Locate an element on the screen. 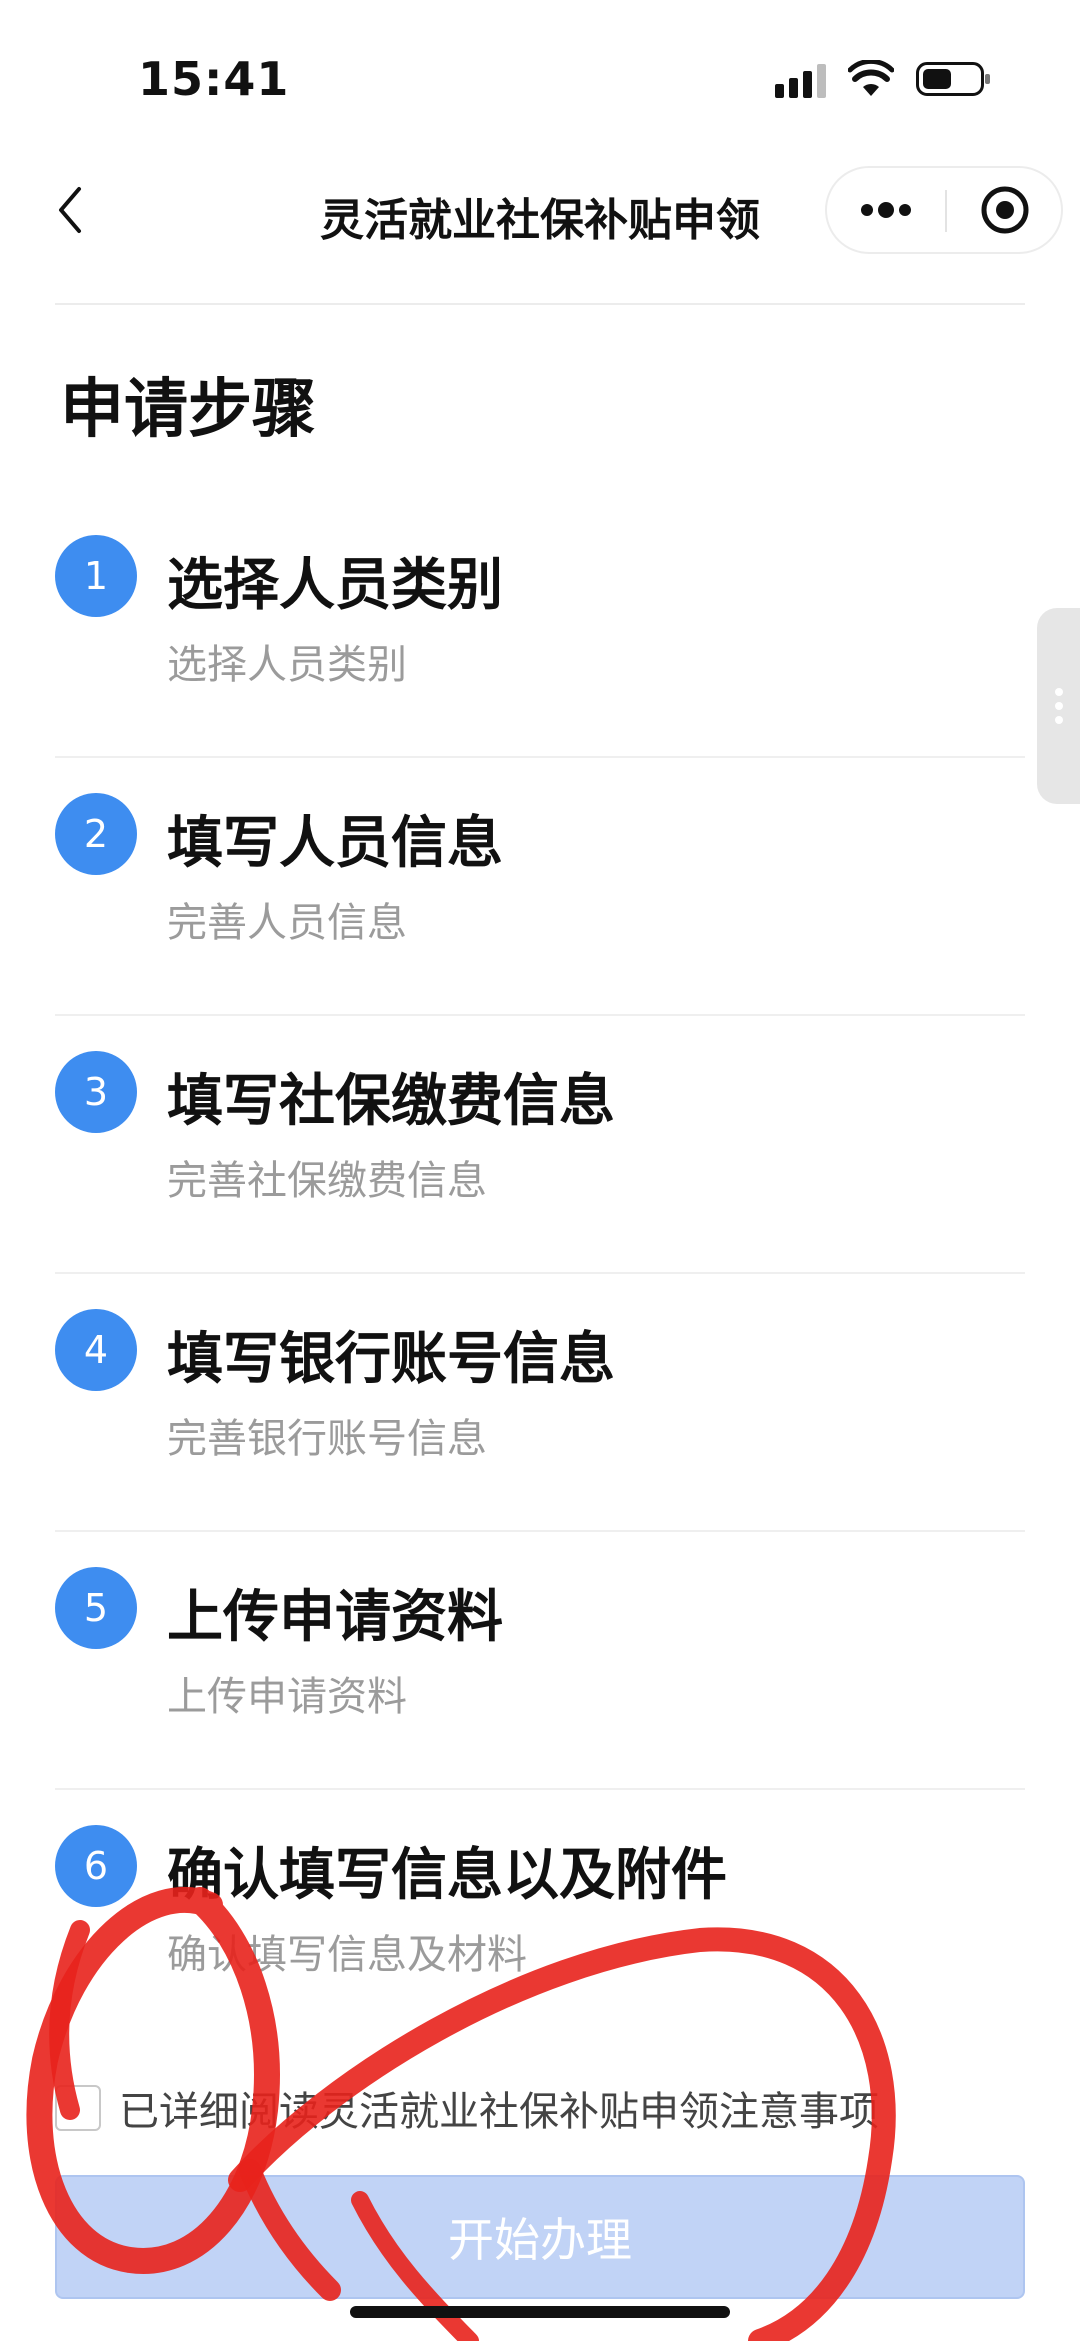 The width and height of the screenshot is (1080, 2341). step-number-badge: 1 is located at coordinates (96, 576).